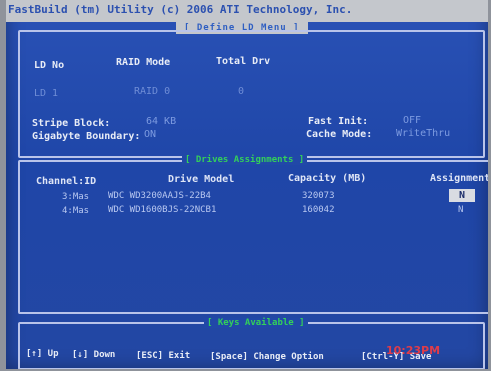 This screenshot has width=491, height=371. I want to click on row-assignment-selected: N, so click(462, 195).